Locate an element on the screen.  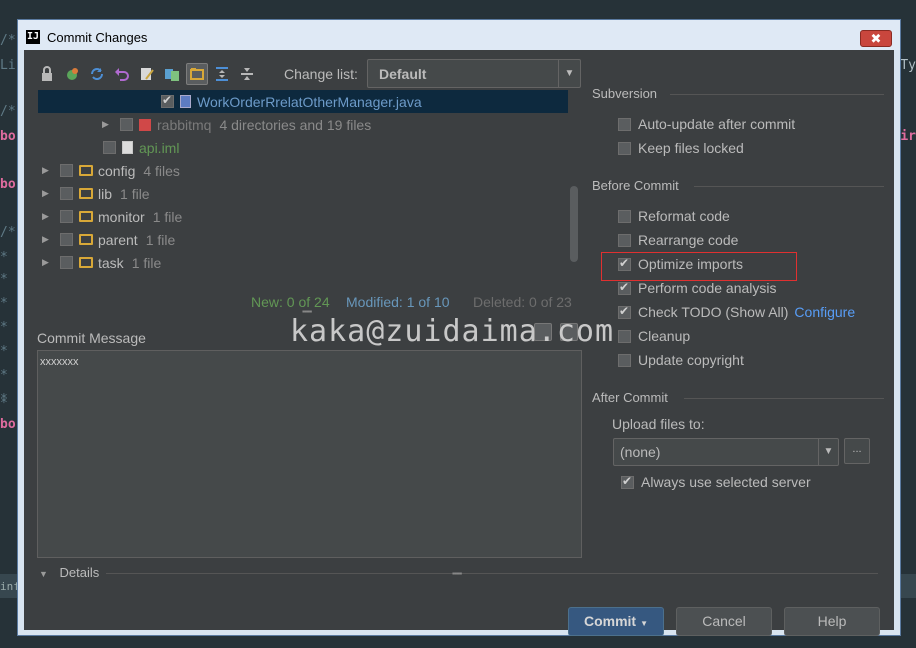
folder-name: task is located at coordinates (111, 262).